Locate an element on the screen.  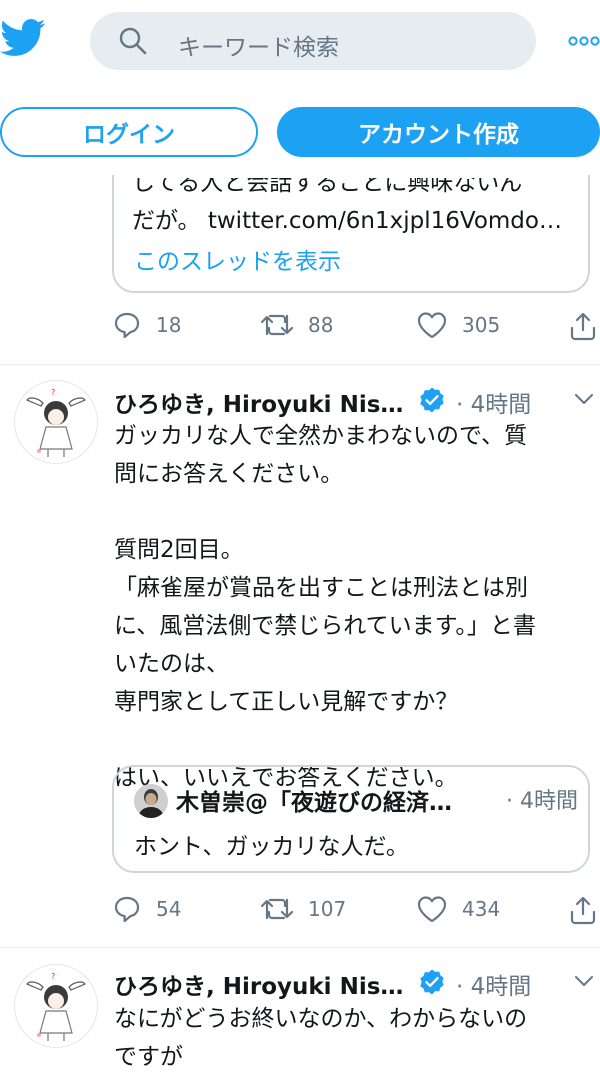
reply-button: 18 is located at coordinates (146, 325).